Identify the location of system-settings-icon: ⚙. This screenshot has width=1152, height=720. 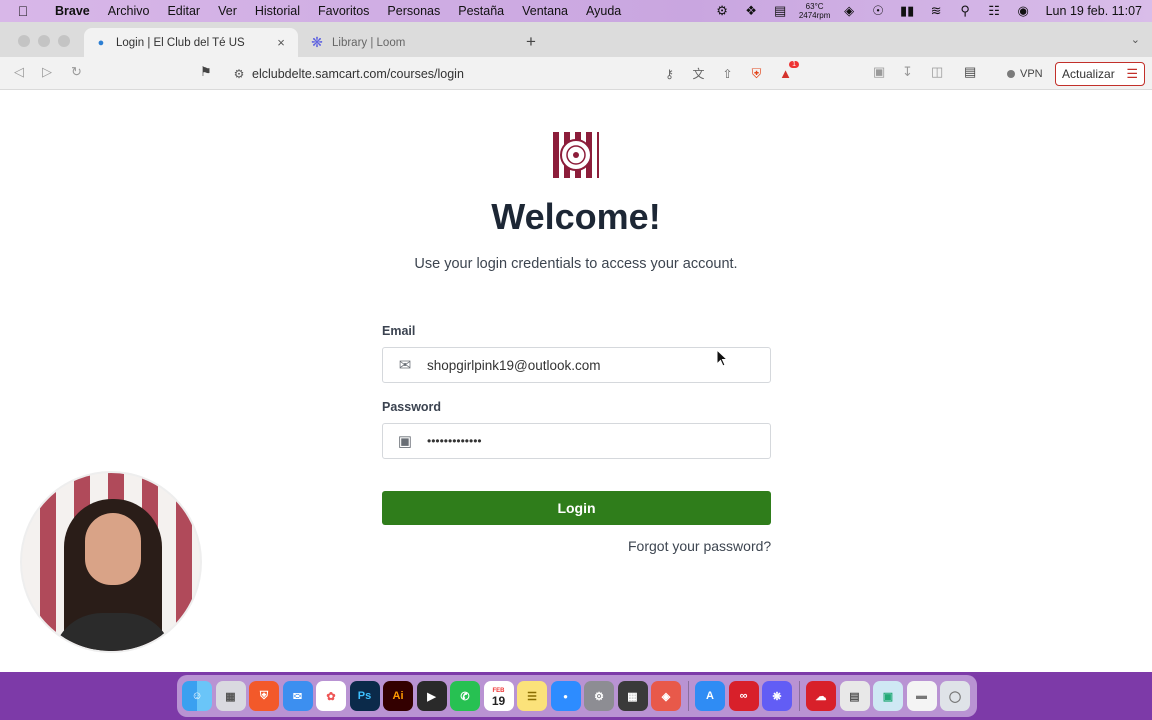
(599, 696).